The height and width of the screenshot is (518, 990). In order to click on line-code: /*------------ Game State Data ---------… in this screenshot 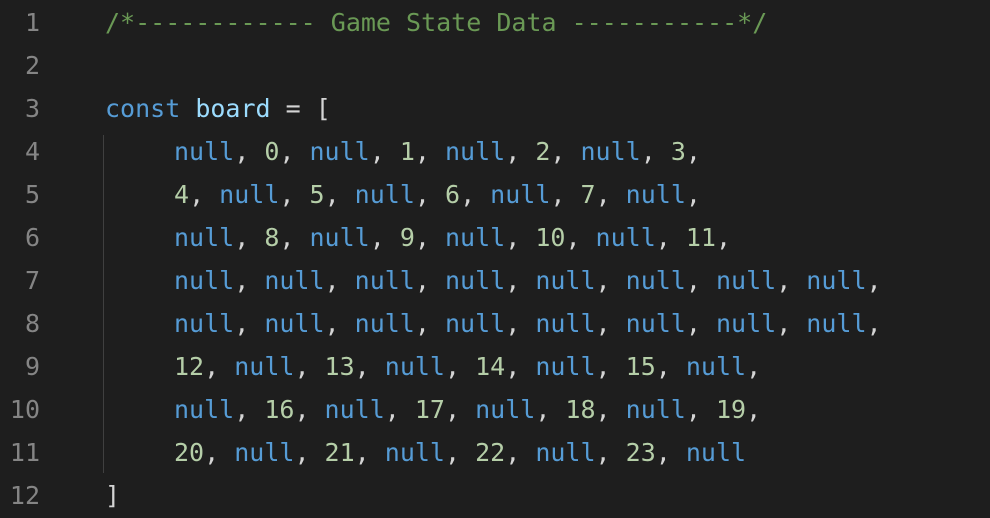, I will do `click(436, 22)`.